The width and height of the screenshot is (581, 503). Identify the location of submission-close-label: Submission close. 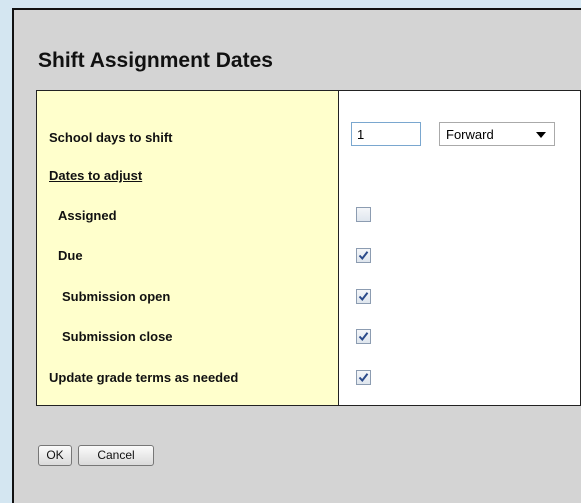
(117, 336).